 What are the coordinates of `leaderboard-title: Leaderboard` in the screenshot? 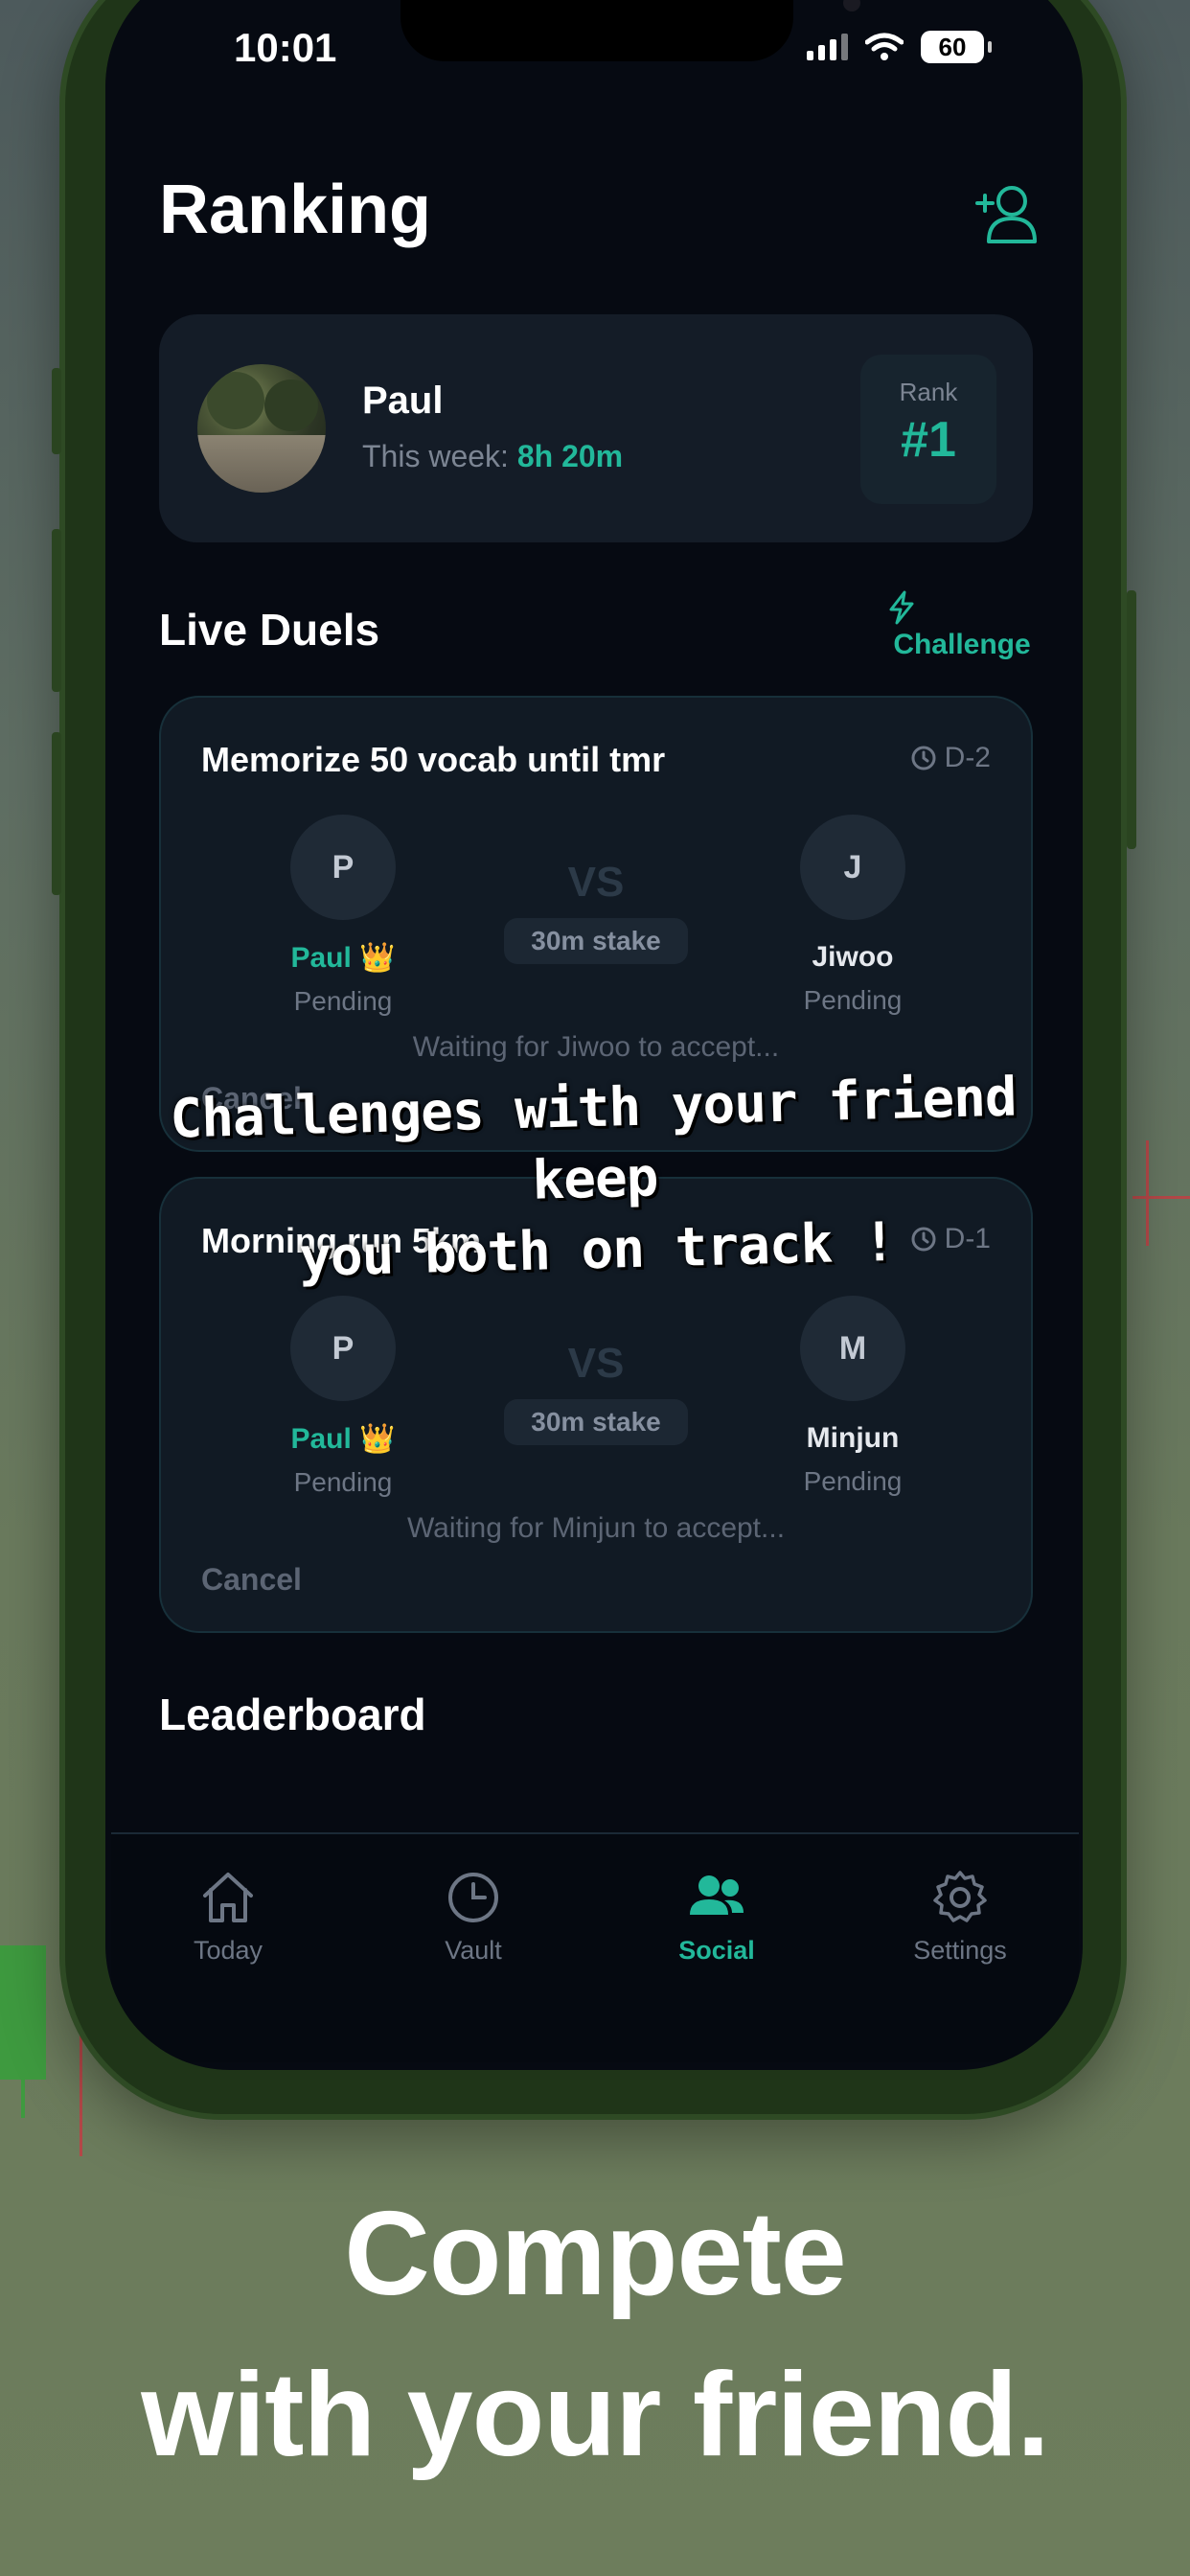 It's located at (293, 1714).